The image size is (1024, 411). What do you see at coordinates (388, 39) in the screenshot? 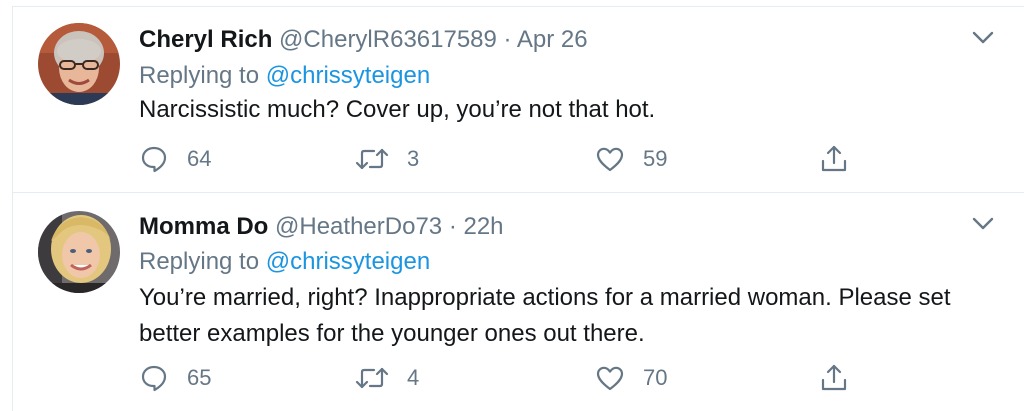
I see `user-handle: @CherylR63617589` at bounding box center [388, 39].